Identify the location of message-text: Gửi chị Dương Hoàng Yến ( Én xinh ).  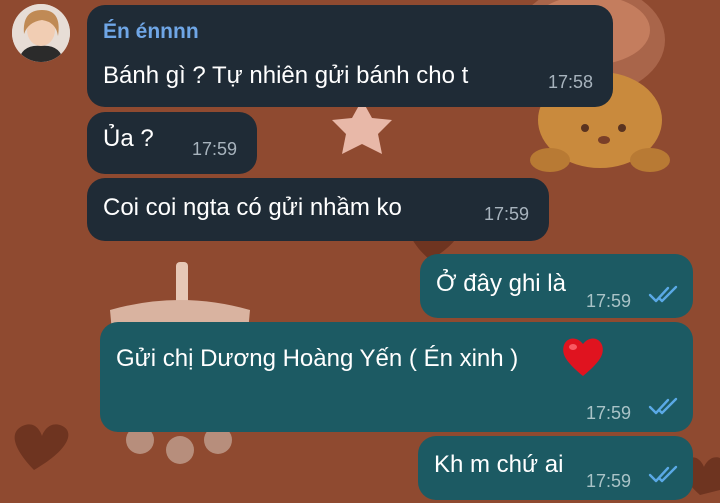
(317, 358).